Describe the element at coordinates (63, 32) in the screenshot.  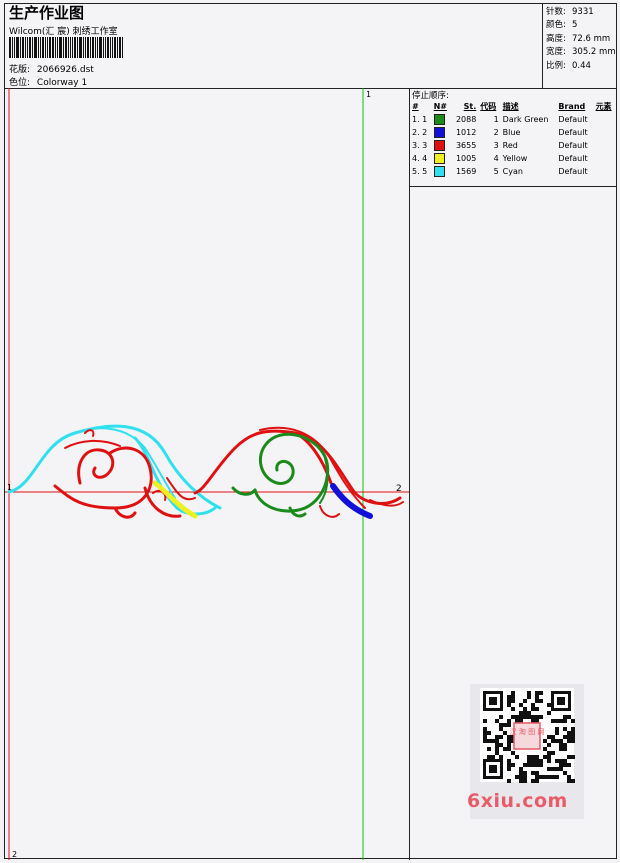
I see `software-name: Wilcom(汇 宸) 刺绣工作室` at that location.